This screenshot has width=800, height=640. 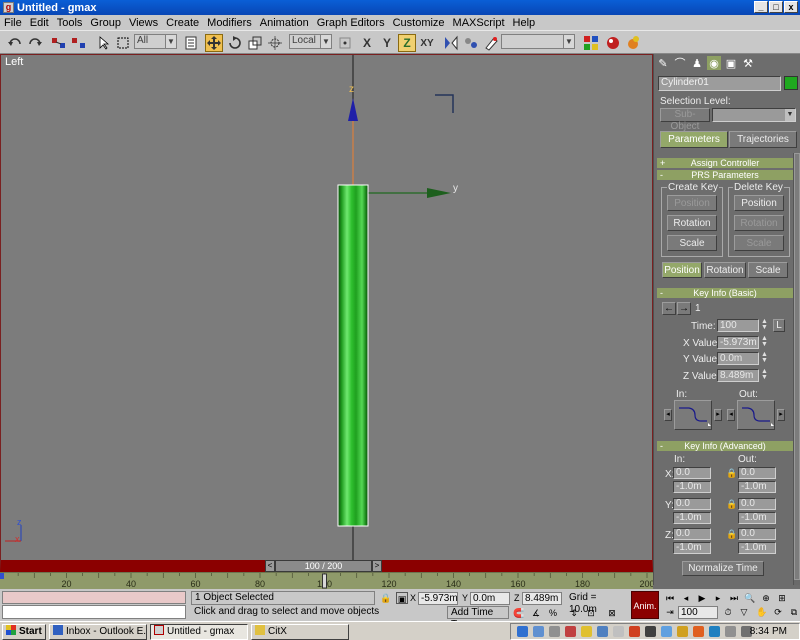 What do you see at coordinates (748, 63) in the screenshot?
I see `utilities-tab-icon: ⚒` at bounding box center [748, 63].